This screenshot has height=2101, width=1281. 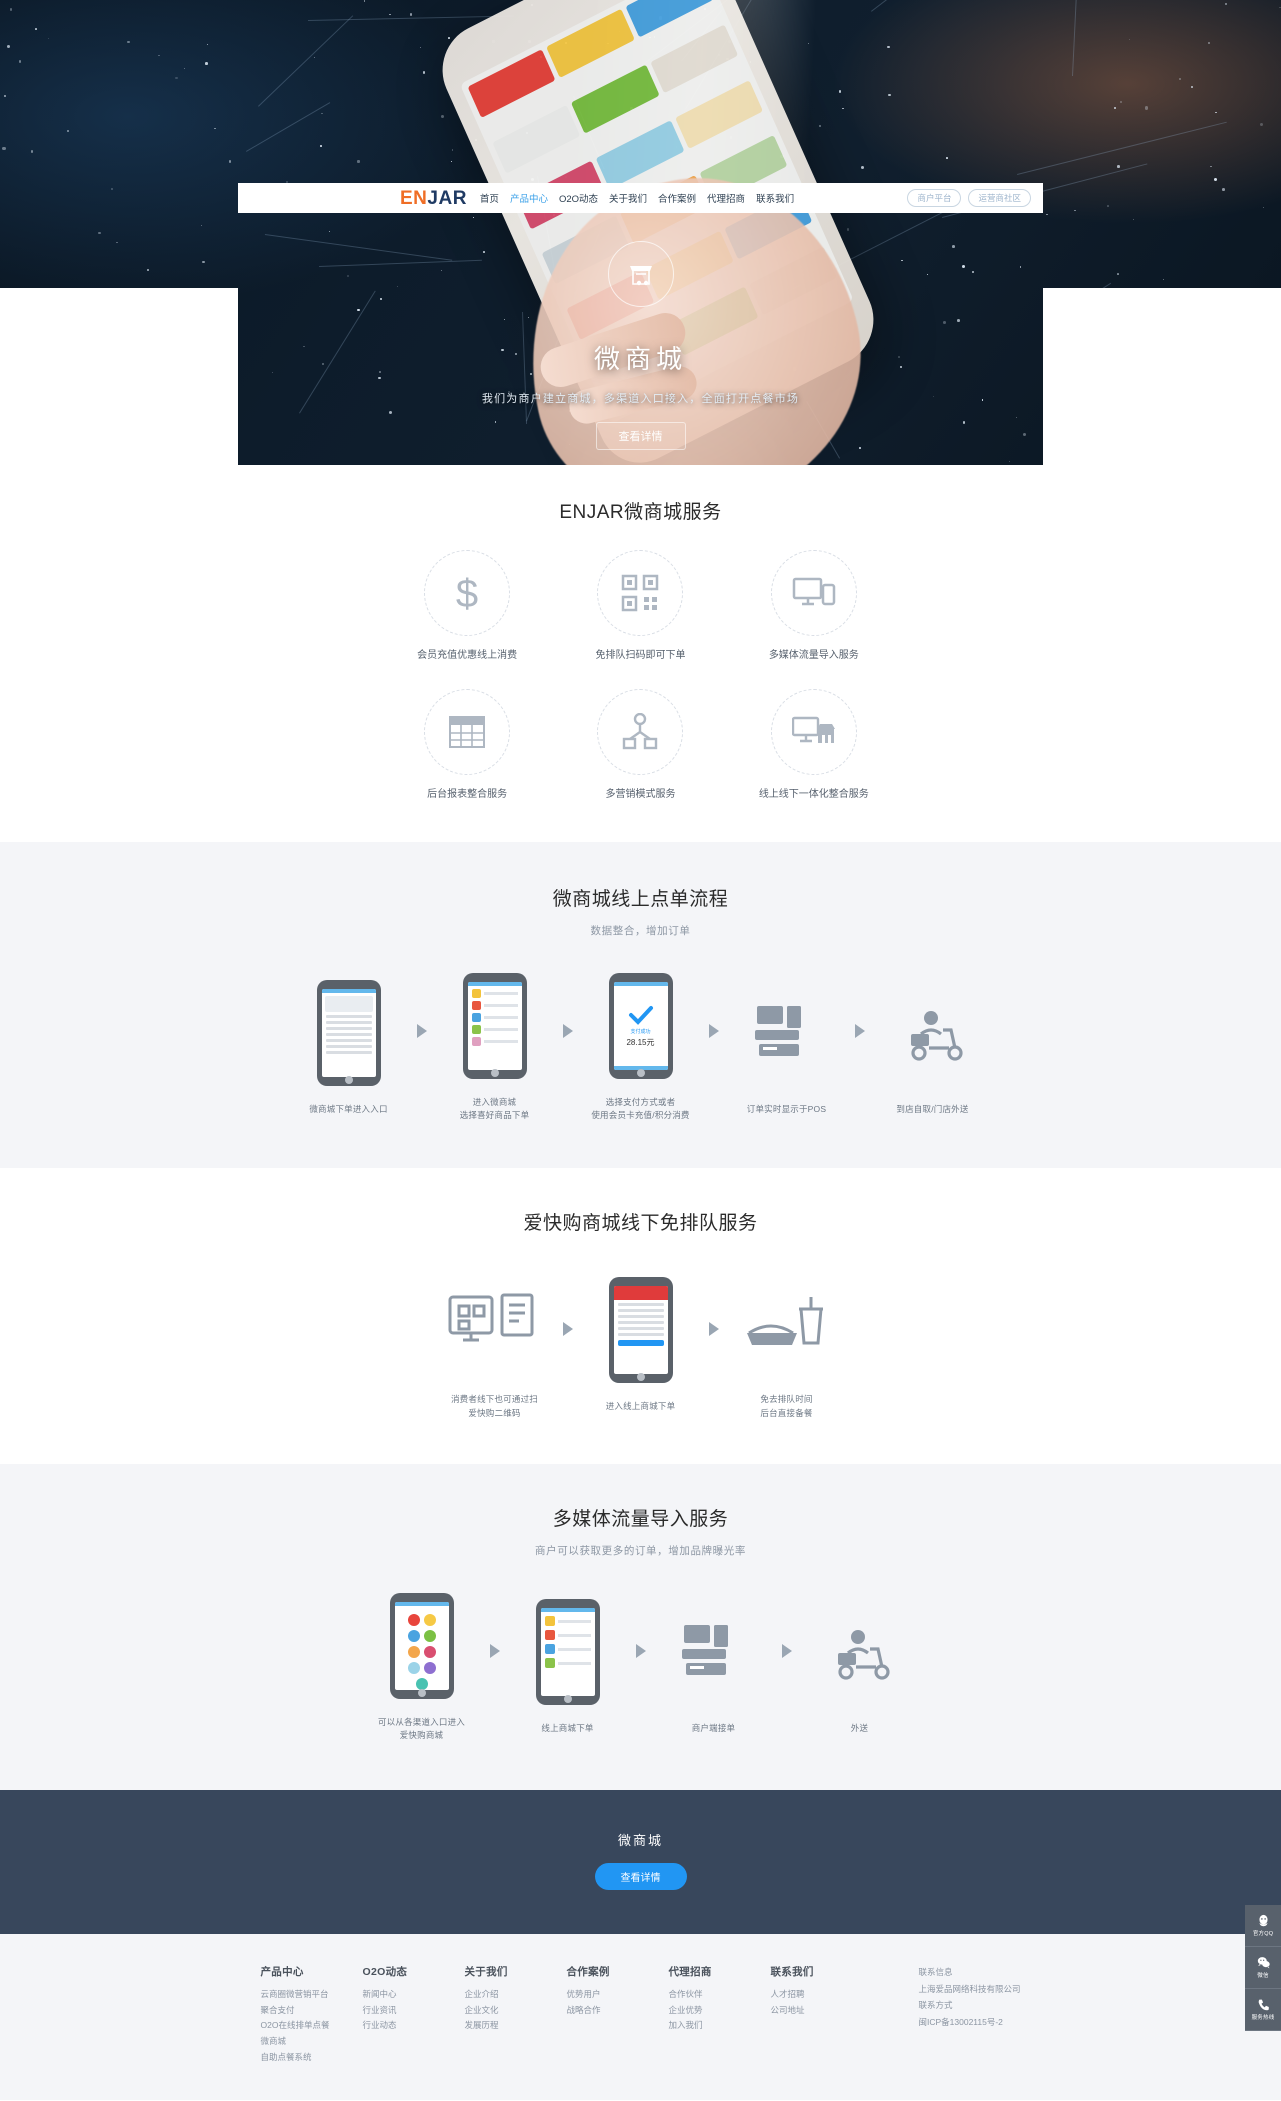 I want to click on footer-column-title: 关于我们, so click(x=486, y=1972).